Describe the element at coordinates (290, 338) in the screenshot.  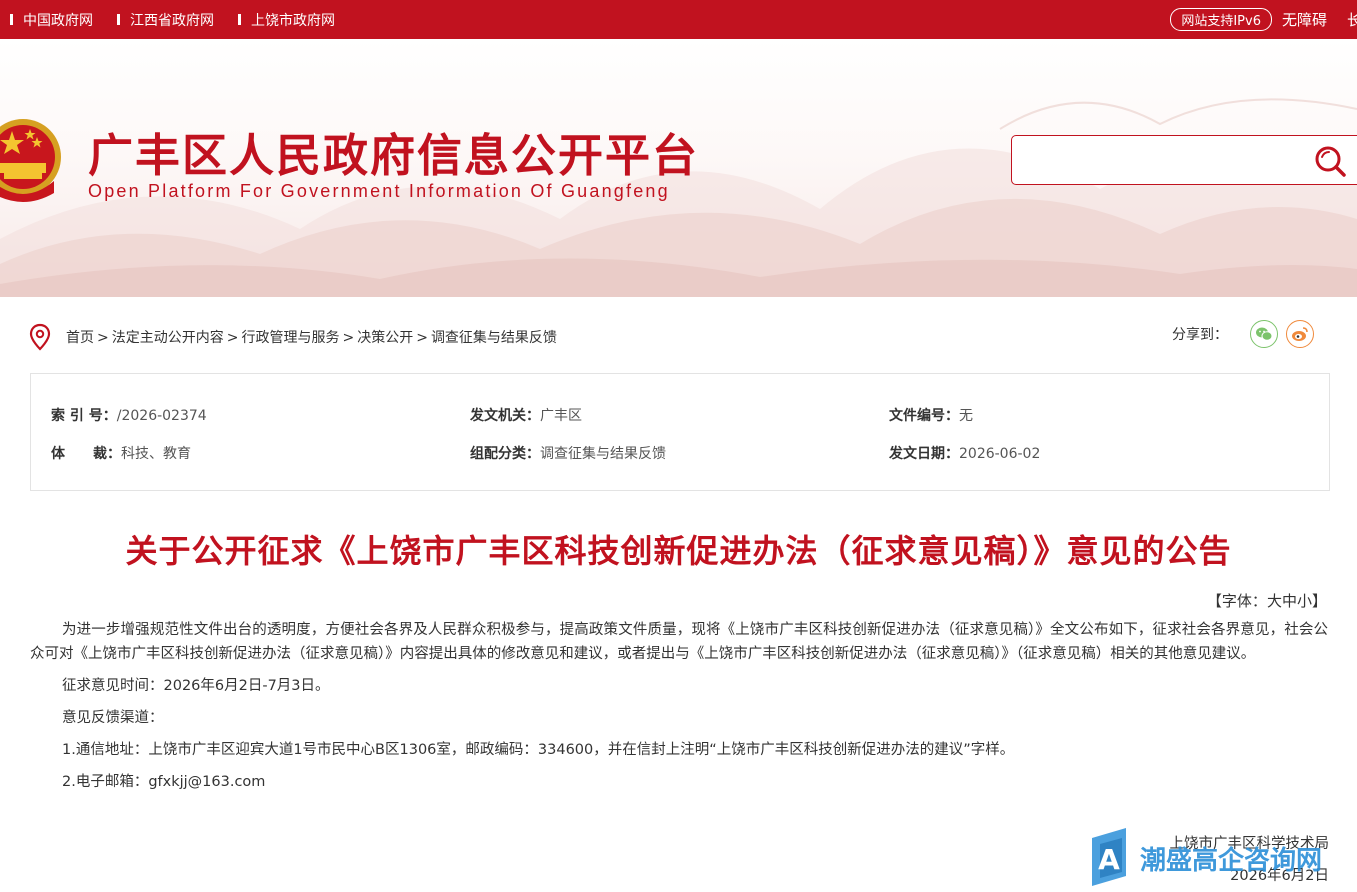
I see `breadcrumb-admin-service: 行政管理与服务` at that location.